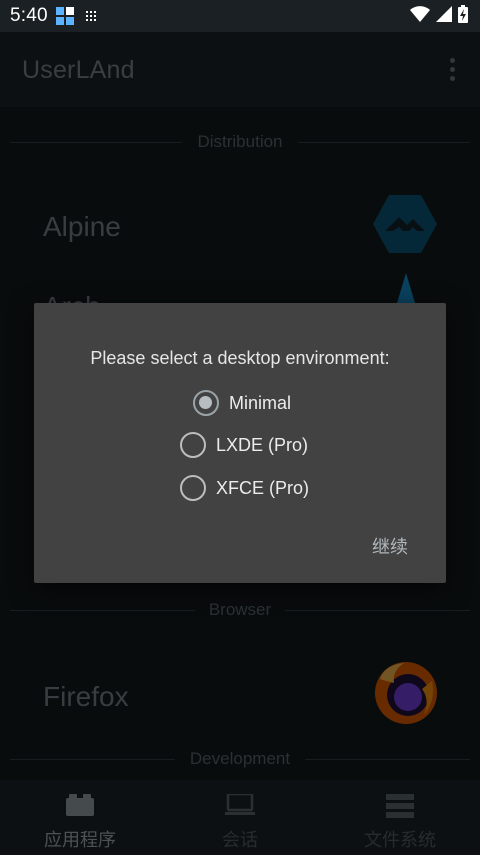  What do you see at coordinates (82, 226) in the screenshot?
I see `app-name: Alpine` at bounding box center [82, 226].